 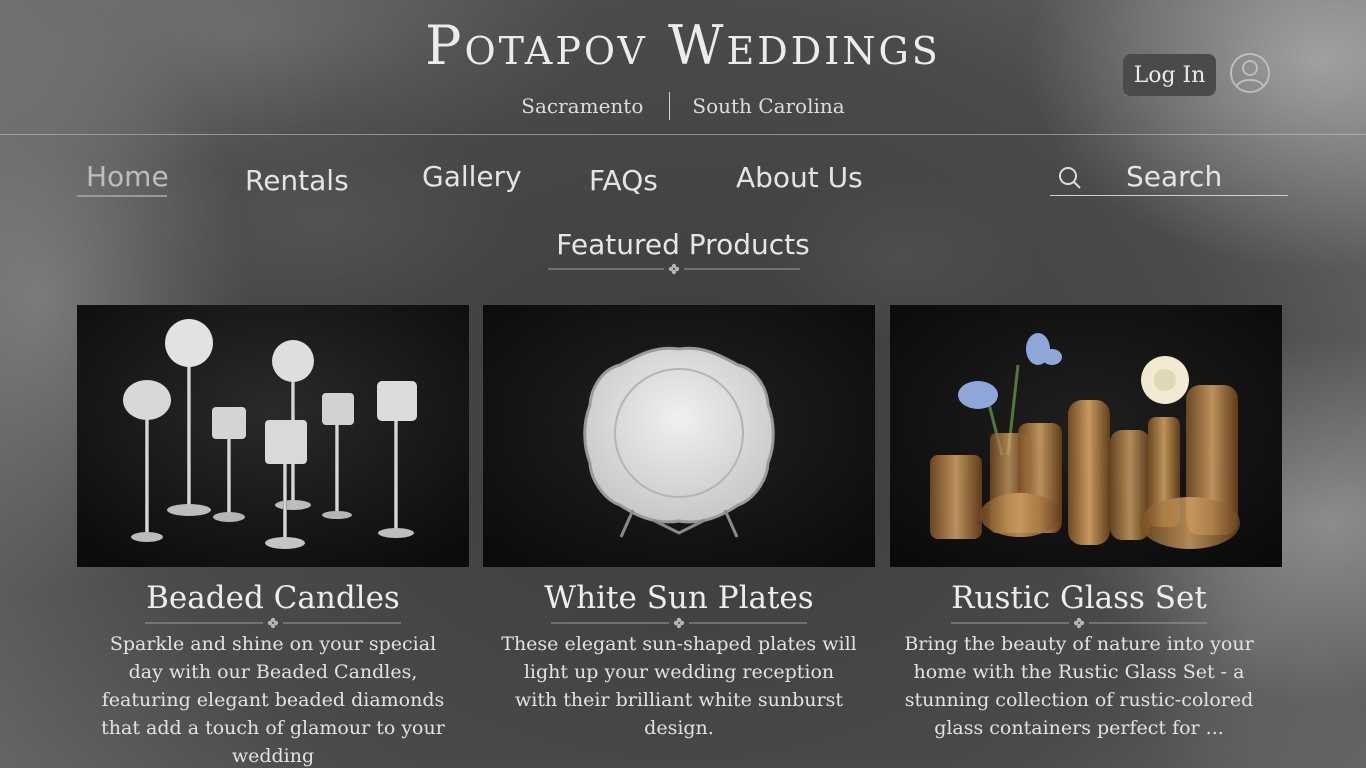 What do you see at coordinates (127, 176) in the screenshot?
I see `nav-home: Home` at bounding box center [127, 176].